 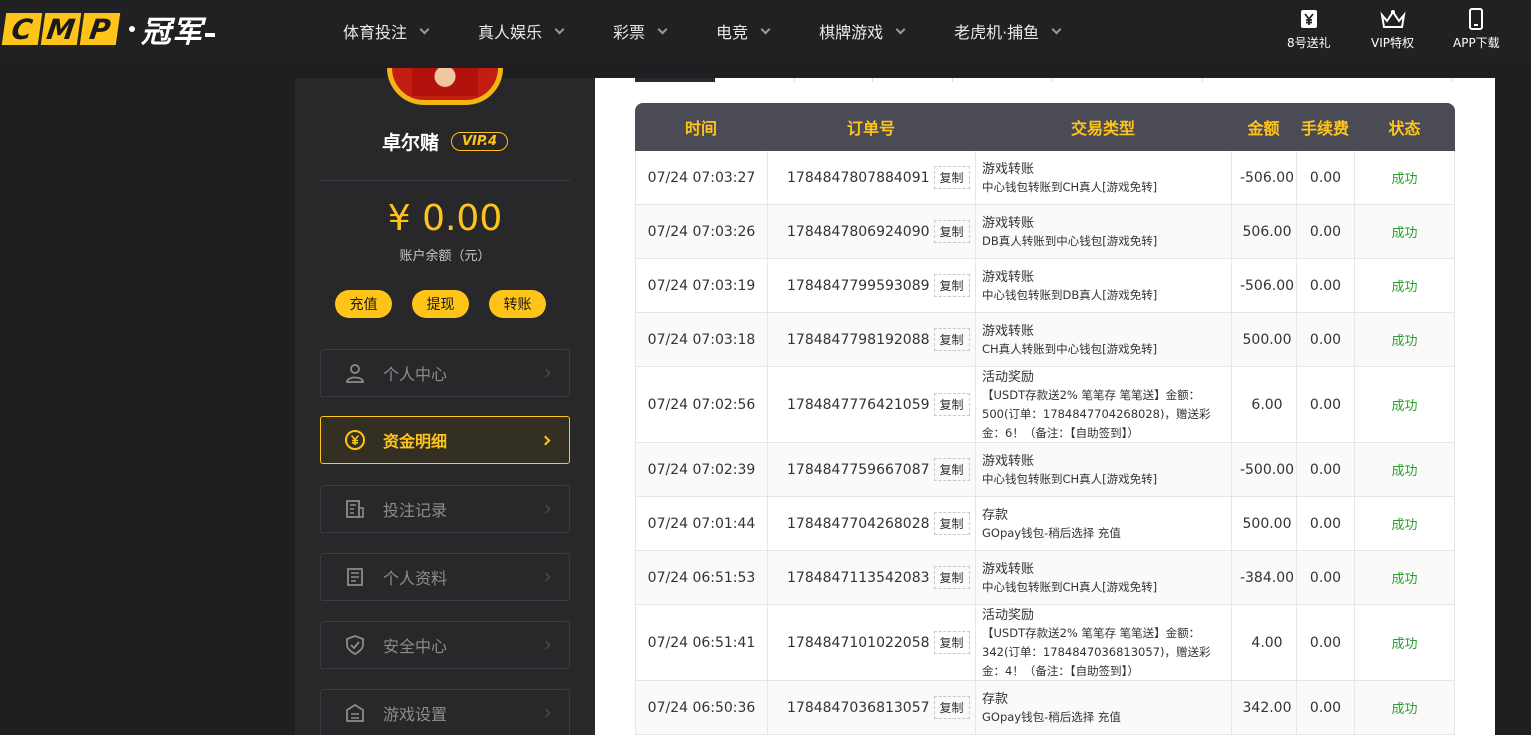 I want to click on cell-time: 07/24 06:51:53, so click(x=701, y=577).